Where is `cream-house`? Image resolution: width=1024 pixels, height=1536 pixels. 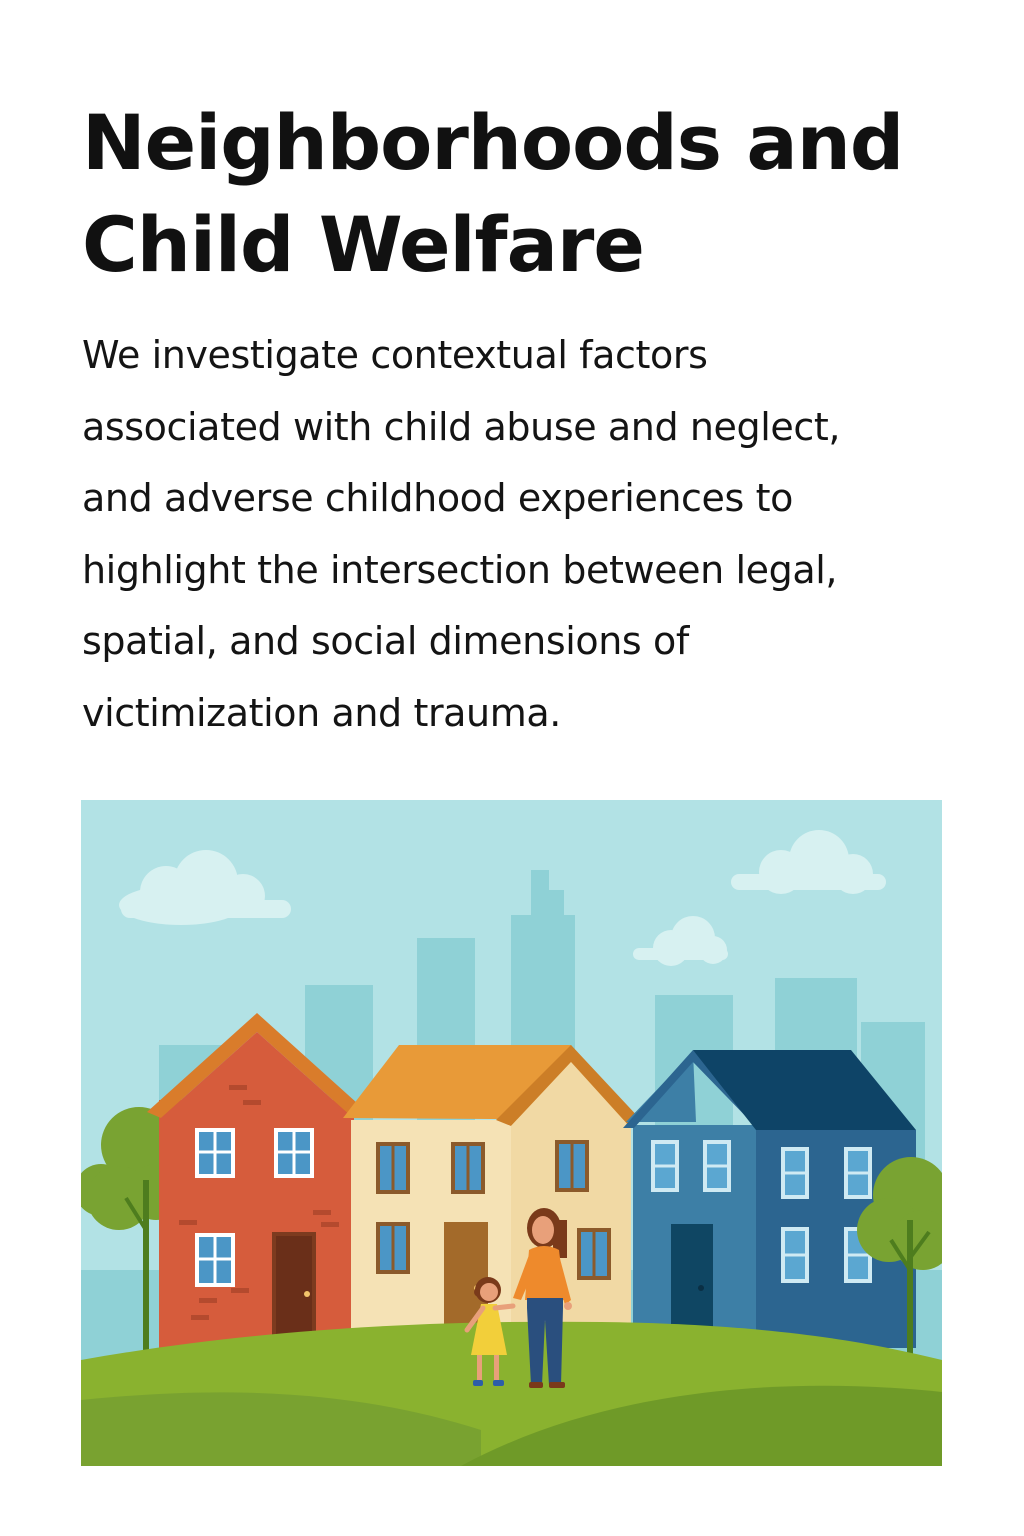
cream-house is located at coordinates (492, 1196).